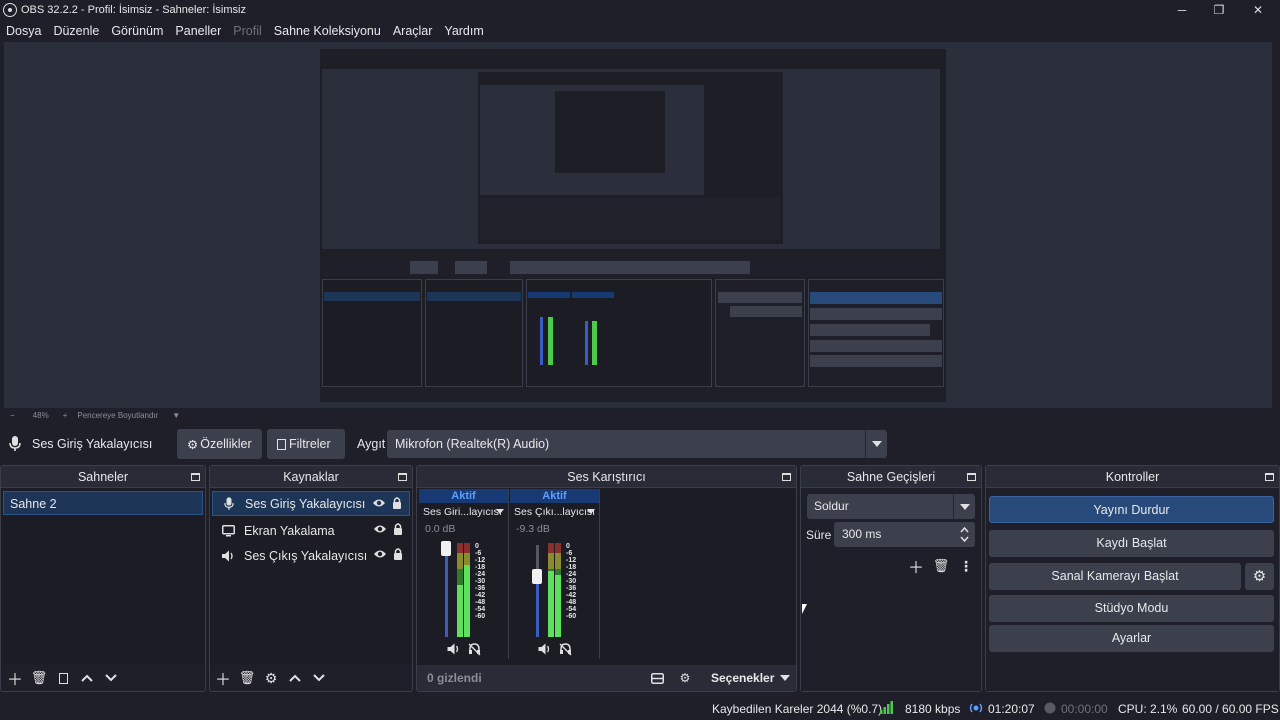  I want to click on streaming-icon, so click(976, 708).